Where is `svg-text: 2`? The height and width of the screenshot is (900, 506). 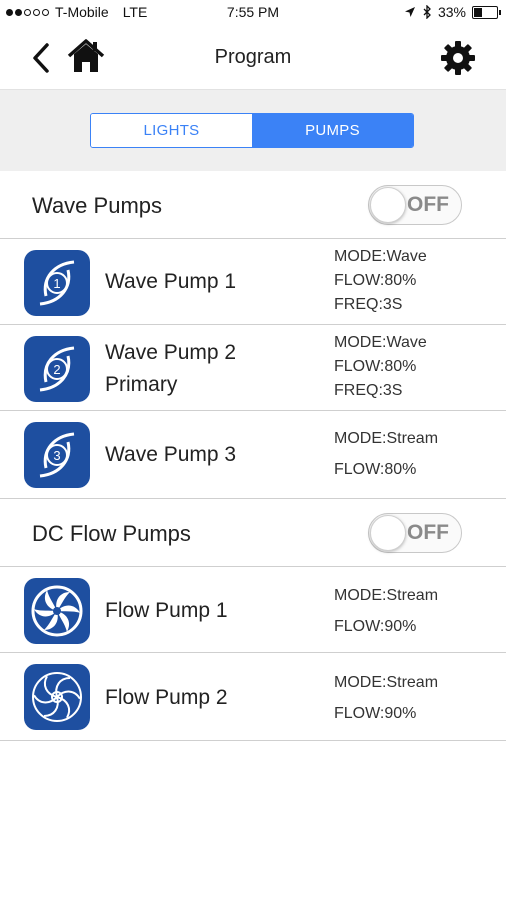
svg-text: 2 is located at coordinates (56, 369).